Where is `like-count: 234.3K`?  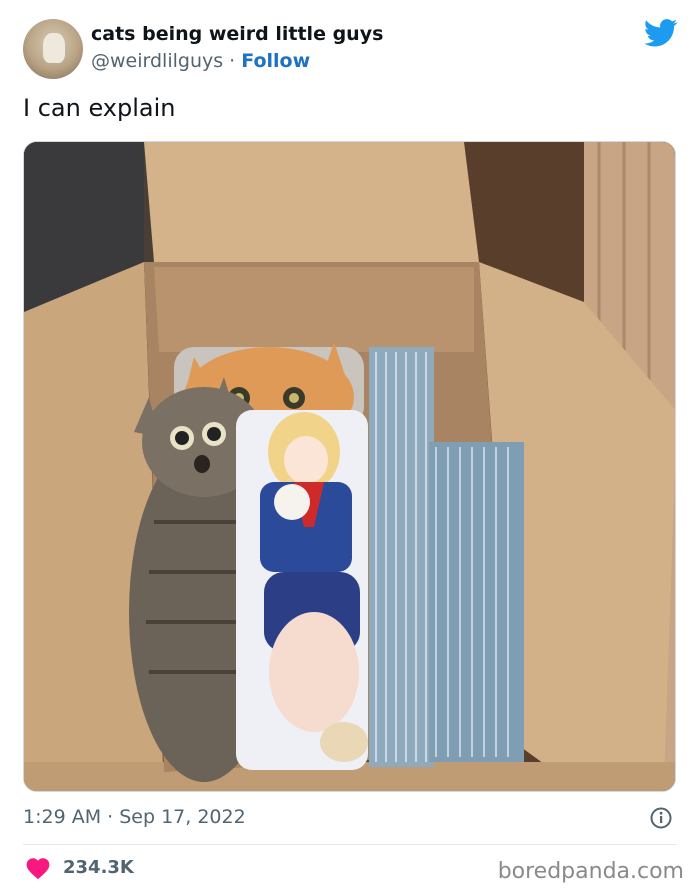 like-count: 234.3K is located at coordinates (98, 867).